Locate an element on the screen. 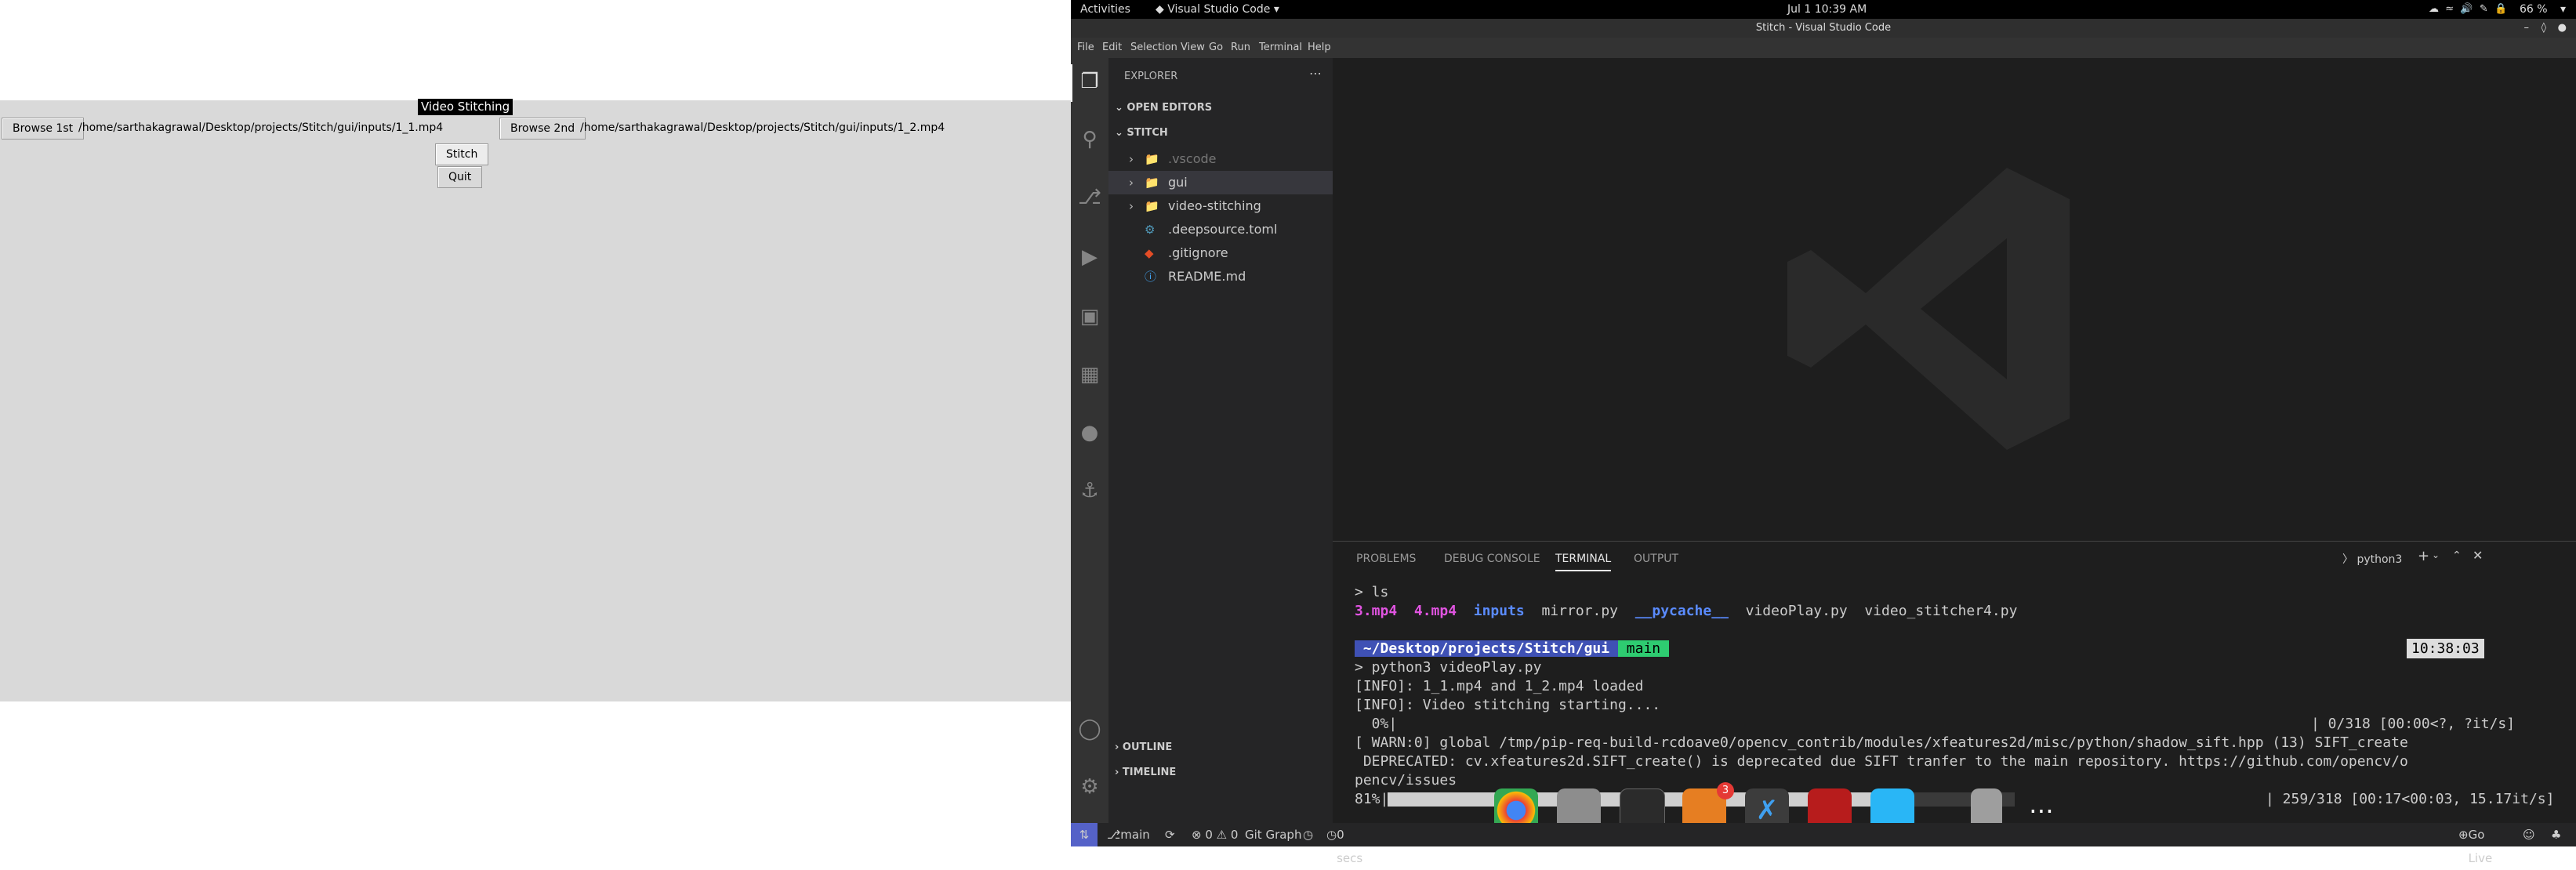  menu-run: Run is located at coordinates (1240, 48).